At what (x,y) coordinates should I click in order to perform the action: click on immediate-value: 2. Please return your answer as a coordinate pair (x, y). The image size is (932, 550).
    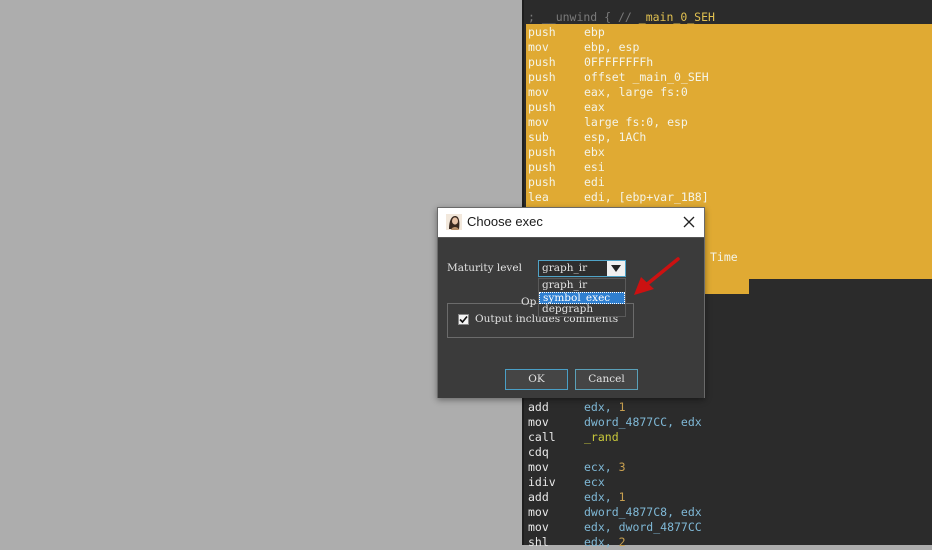
    Looking at the image, I should click on (622, 542).